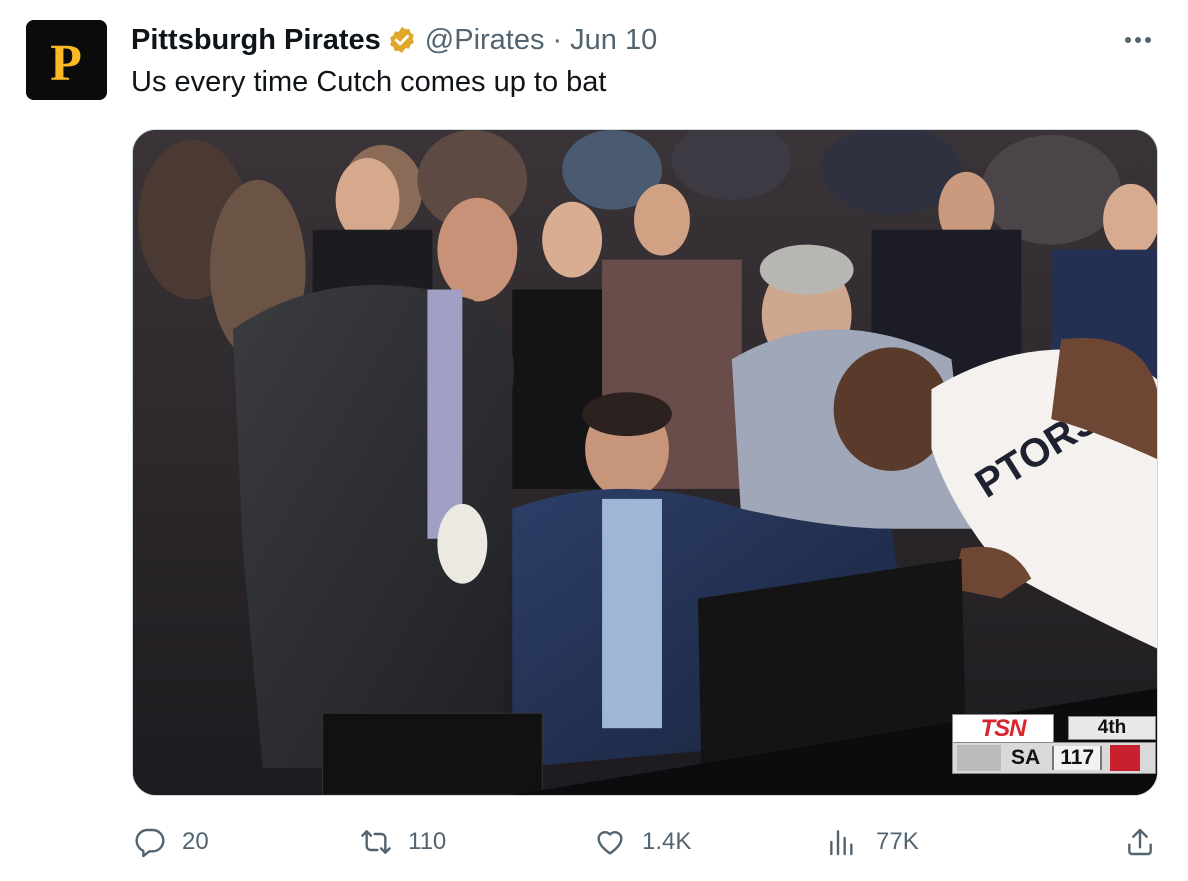 The image size is (1188, 881). What do you see at coordinates (369, 82) in the screenshot?
I see `tweet-text: Us every time Cutch comes up to bat` at bounding box center [369, 82].